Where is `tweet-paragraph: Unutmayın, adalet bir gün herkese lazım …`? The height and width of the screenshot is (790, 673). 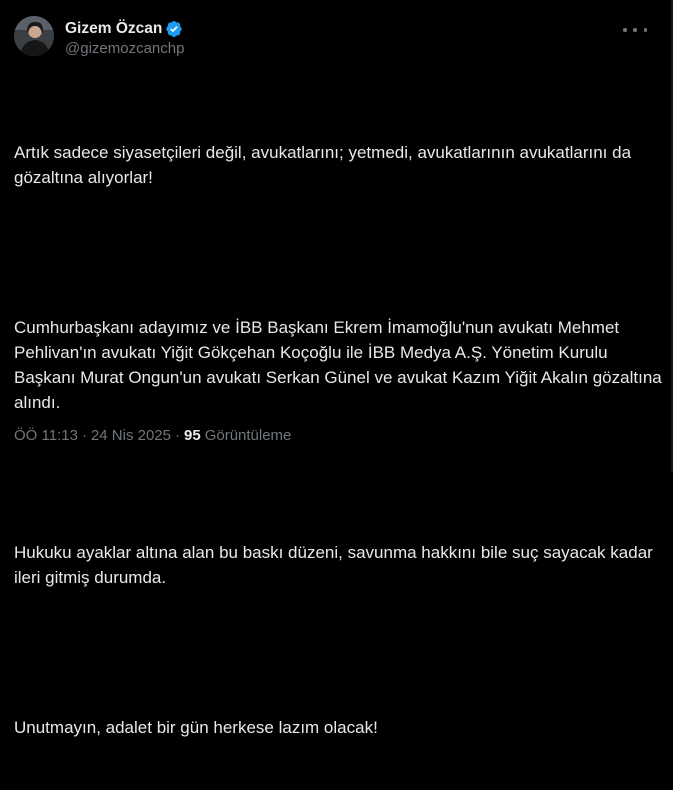 tweet-paragraph: Unutmayın, adalet bir gün herkese lazım … is located at coordinates (196, 727).